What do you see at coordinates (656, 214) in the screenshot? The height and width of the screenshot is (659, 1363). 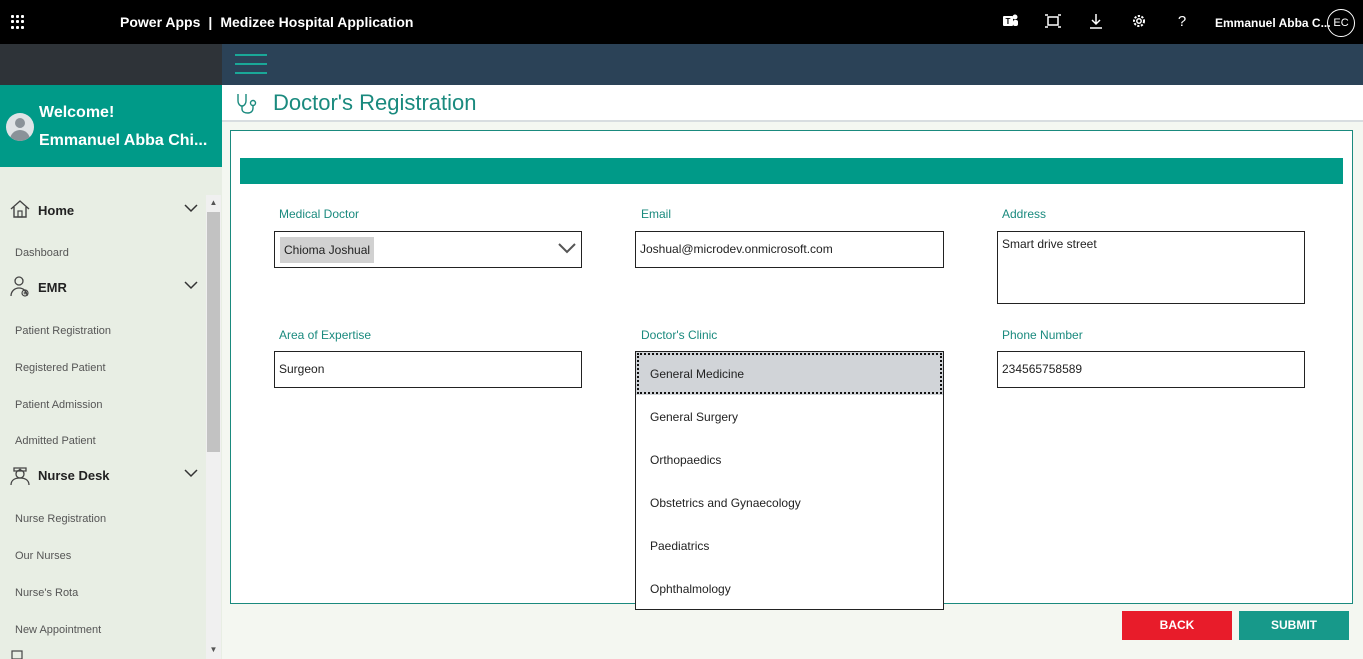 I see `email-label: Email` at bounding box center [656, 214].